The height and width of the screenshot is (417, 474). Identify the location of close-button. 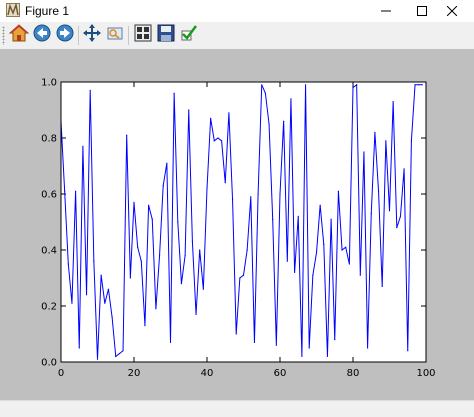
(452, 11).